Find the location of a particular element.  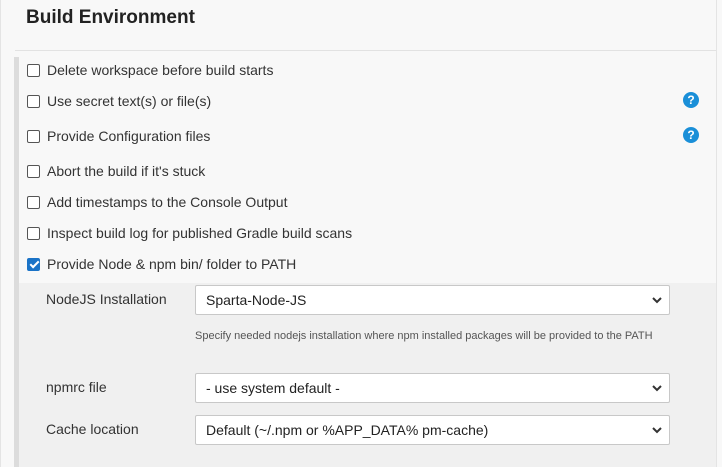

option-label: Use secret text(s) or file(s) is located at coordinates (129, 101).